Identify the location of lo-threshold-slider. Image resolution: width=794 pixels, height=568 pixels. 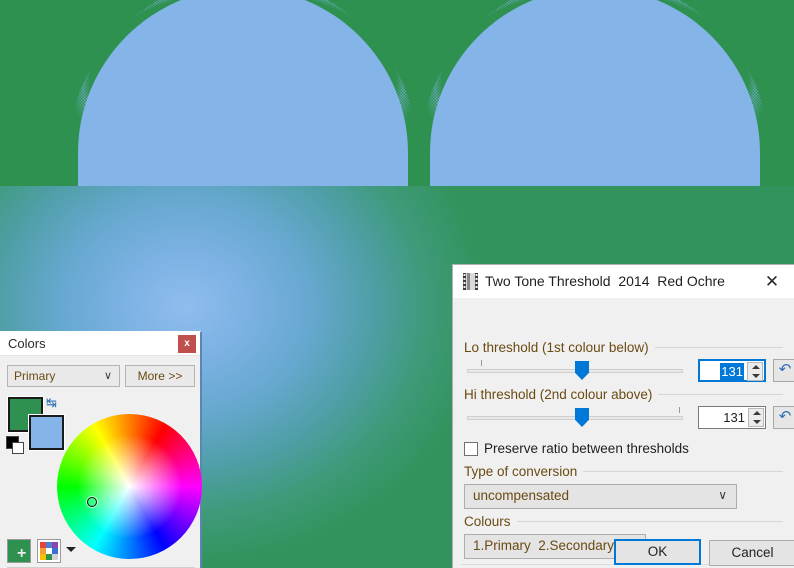
(575, 370).